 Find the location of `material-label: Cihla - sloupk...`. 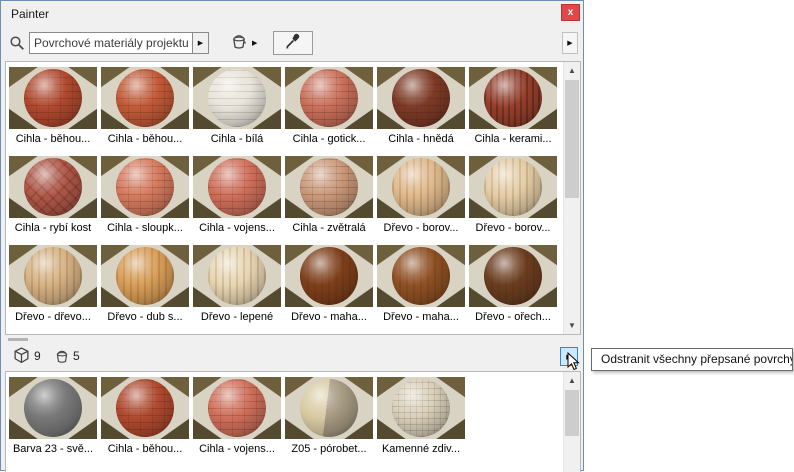

material-label: Cihla - sloupk... is located at coordinates (145, 228).